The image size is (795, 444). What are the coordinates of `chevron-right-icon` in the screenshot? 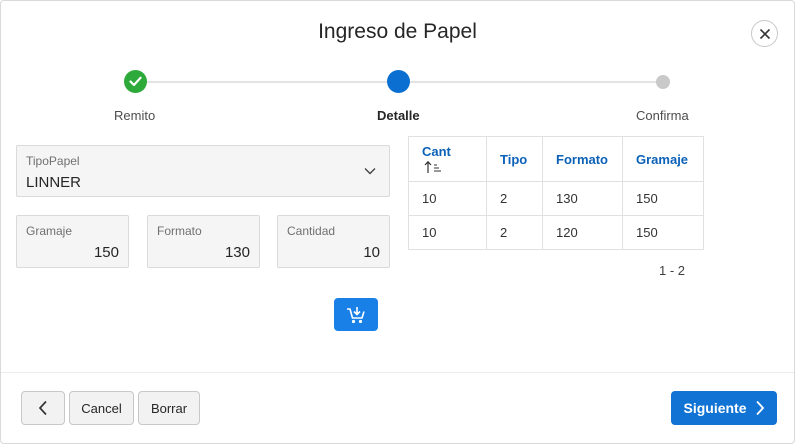 It's located at (759, 408).